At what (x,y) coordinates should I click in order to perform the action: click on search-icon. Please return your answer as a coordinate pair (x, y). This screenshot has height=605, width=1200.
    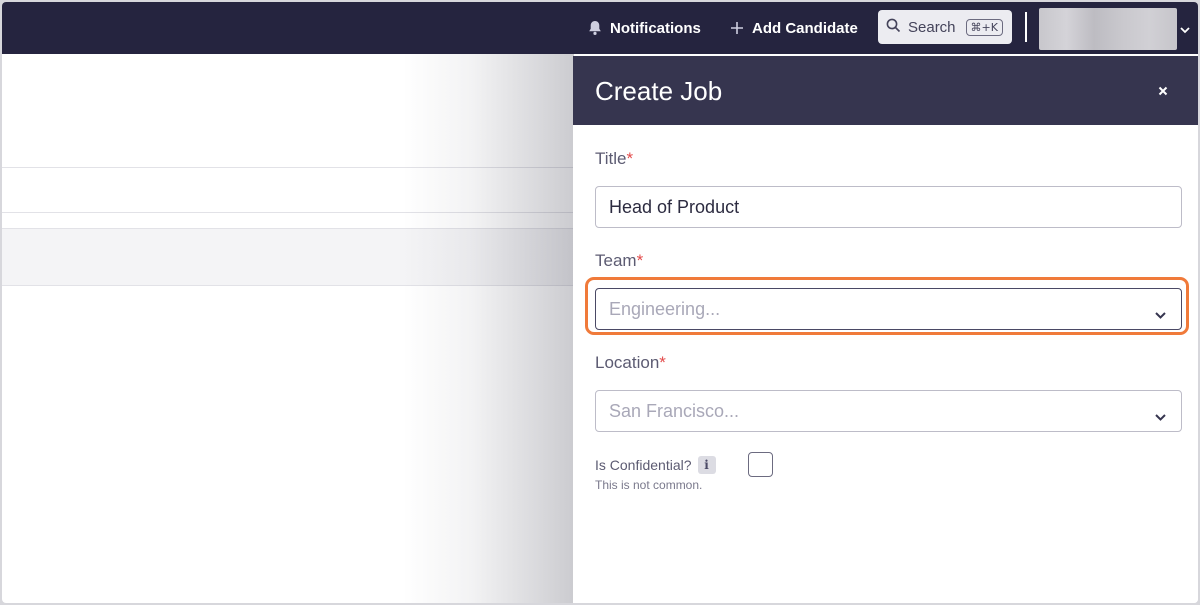
    Looking at the image, I should click on (893, 27).